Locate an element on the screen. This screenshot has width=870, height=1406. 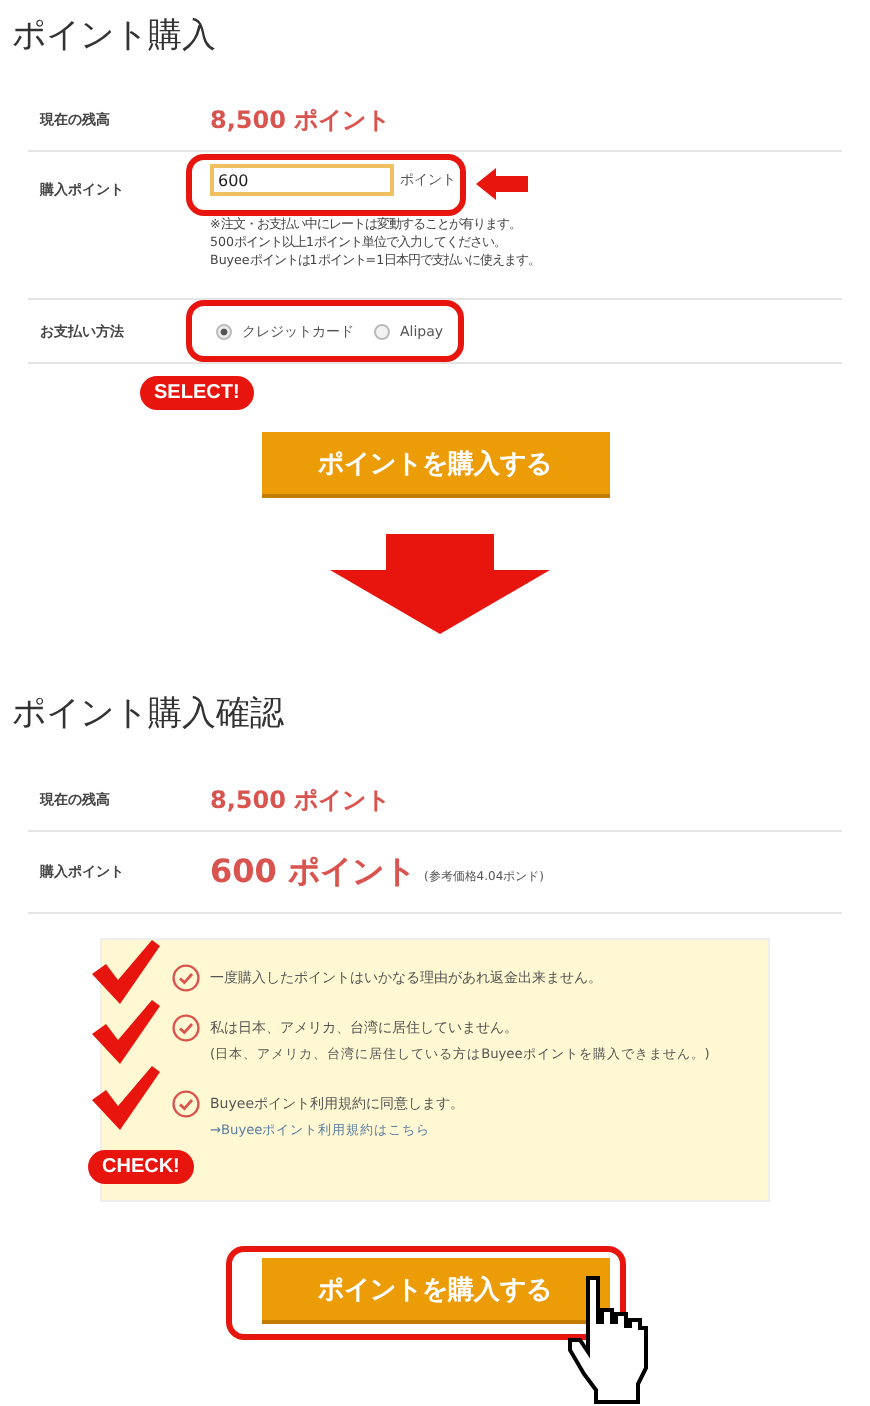
points-input-field: 600 is located at coordinates (302, 180).